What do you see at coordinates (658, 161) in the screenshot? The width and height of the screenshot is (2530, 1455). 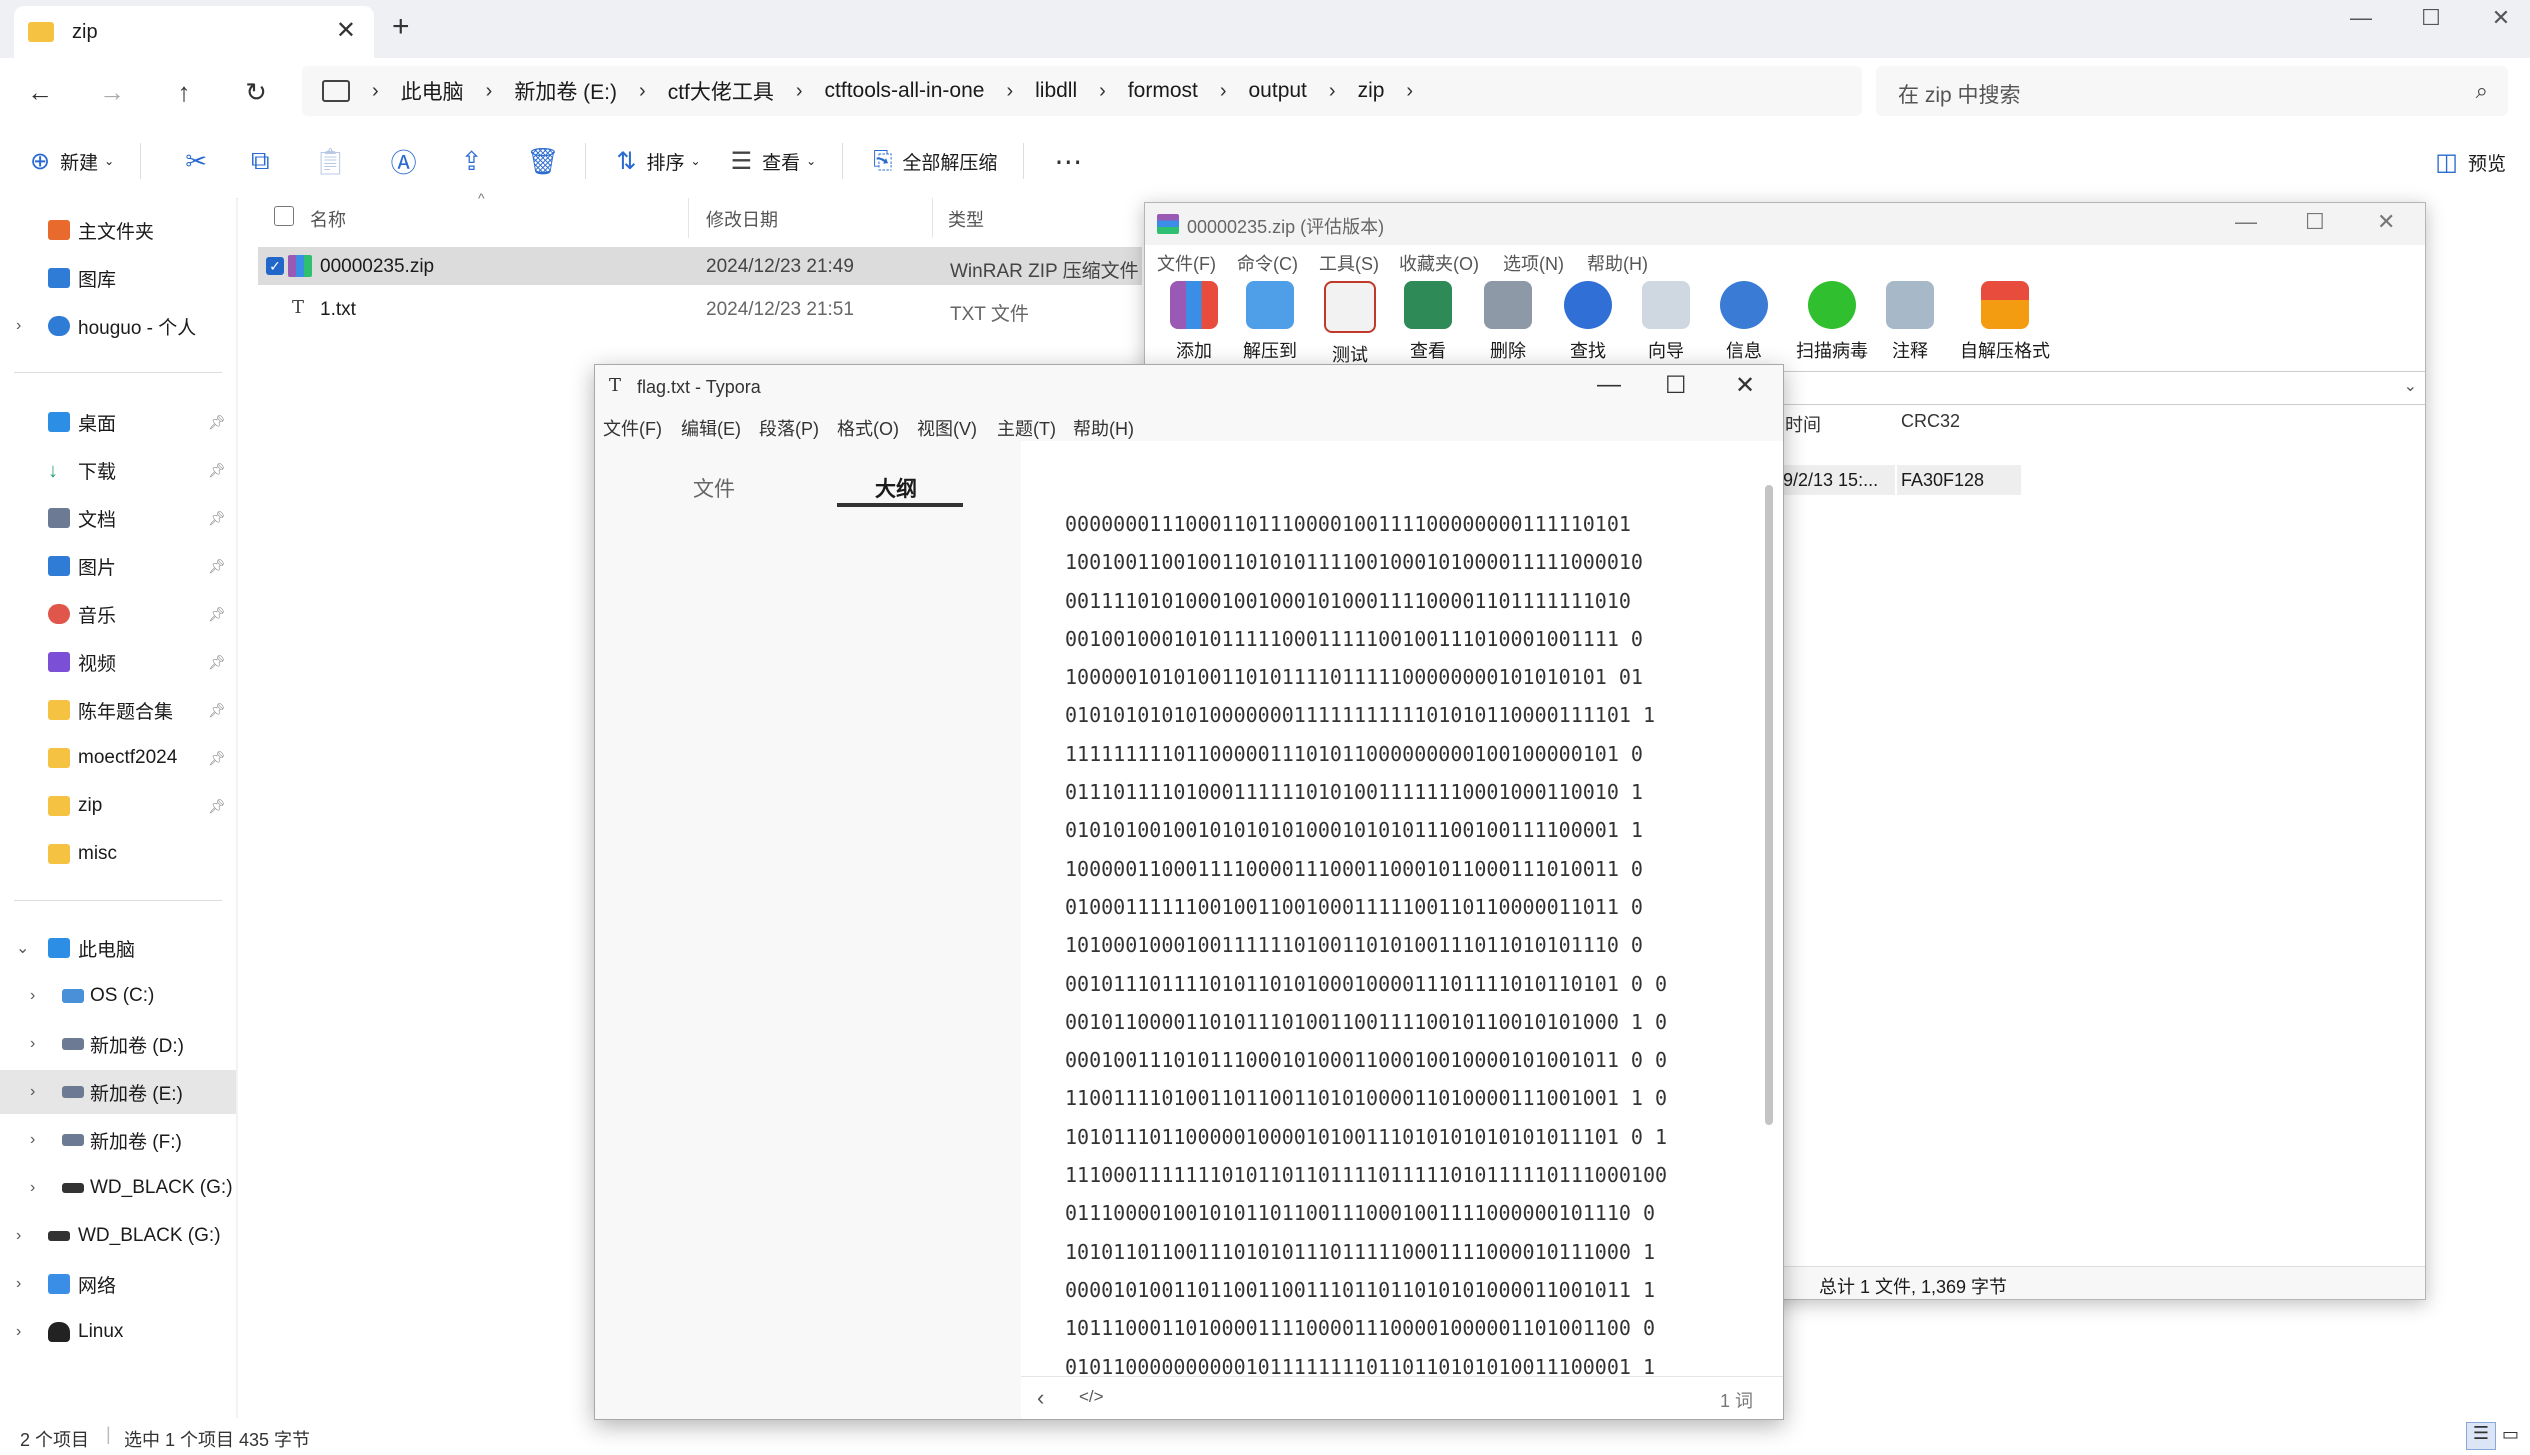 I see `sort-button: ⇅ 排序 ⌄` at bounding box center [658, 161].